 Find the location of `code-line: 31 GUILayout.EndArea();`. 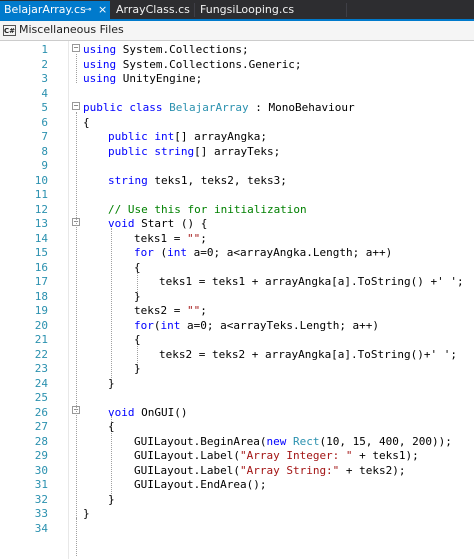

code-line: 31 GUILayout.EndArea(); is located at coordinates (237, 485).